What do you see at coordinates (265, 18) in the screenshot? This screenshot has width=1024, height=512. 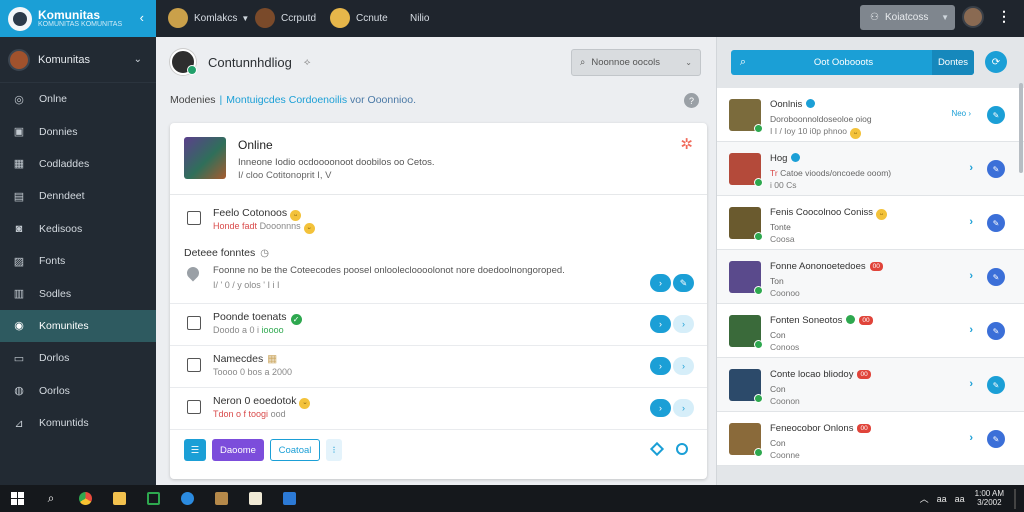 I see `avatar` at bounding box center [265, 18].